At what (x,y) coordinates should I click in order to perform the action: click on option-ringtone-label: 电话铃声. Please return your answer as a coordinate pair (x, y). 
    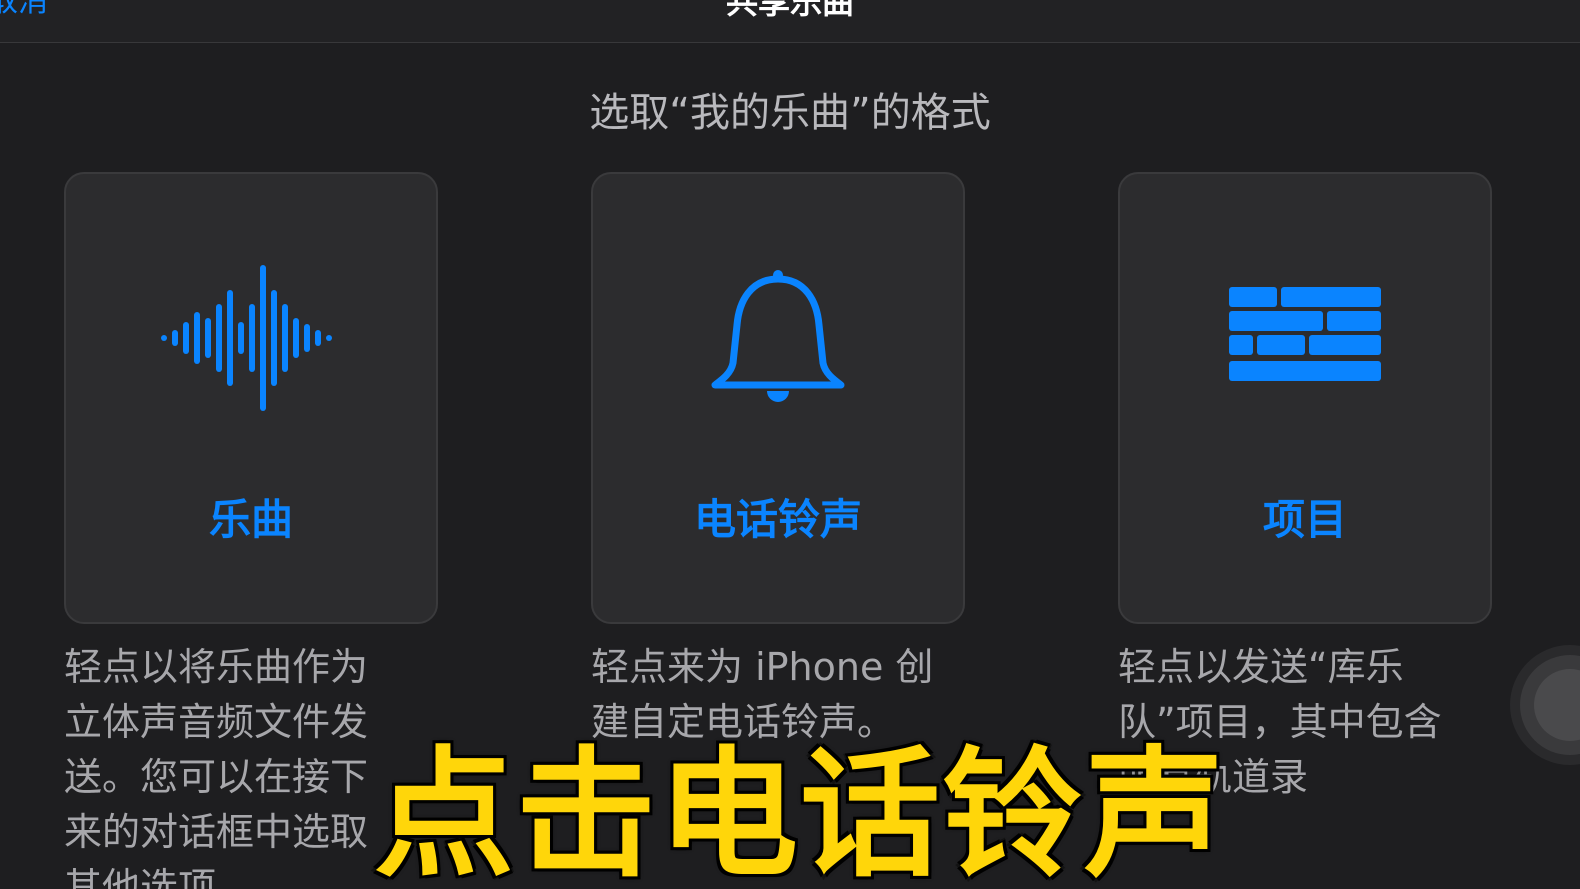
    Looking at the image, I should click on (777, 519).